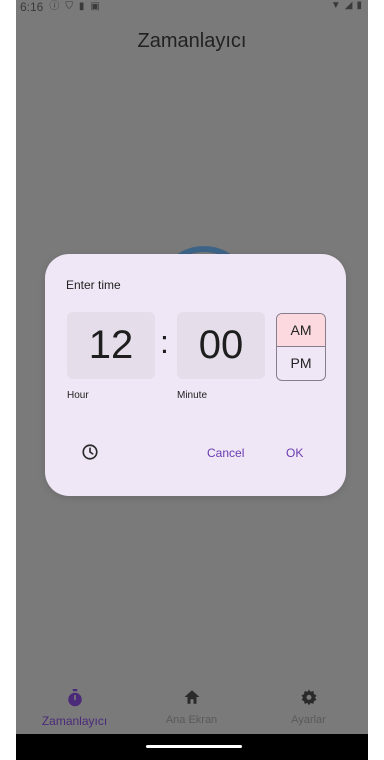 The height and width of the screenshot is (760, 384). I want to click on minute-field: 00, so click(221, 345).